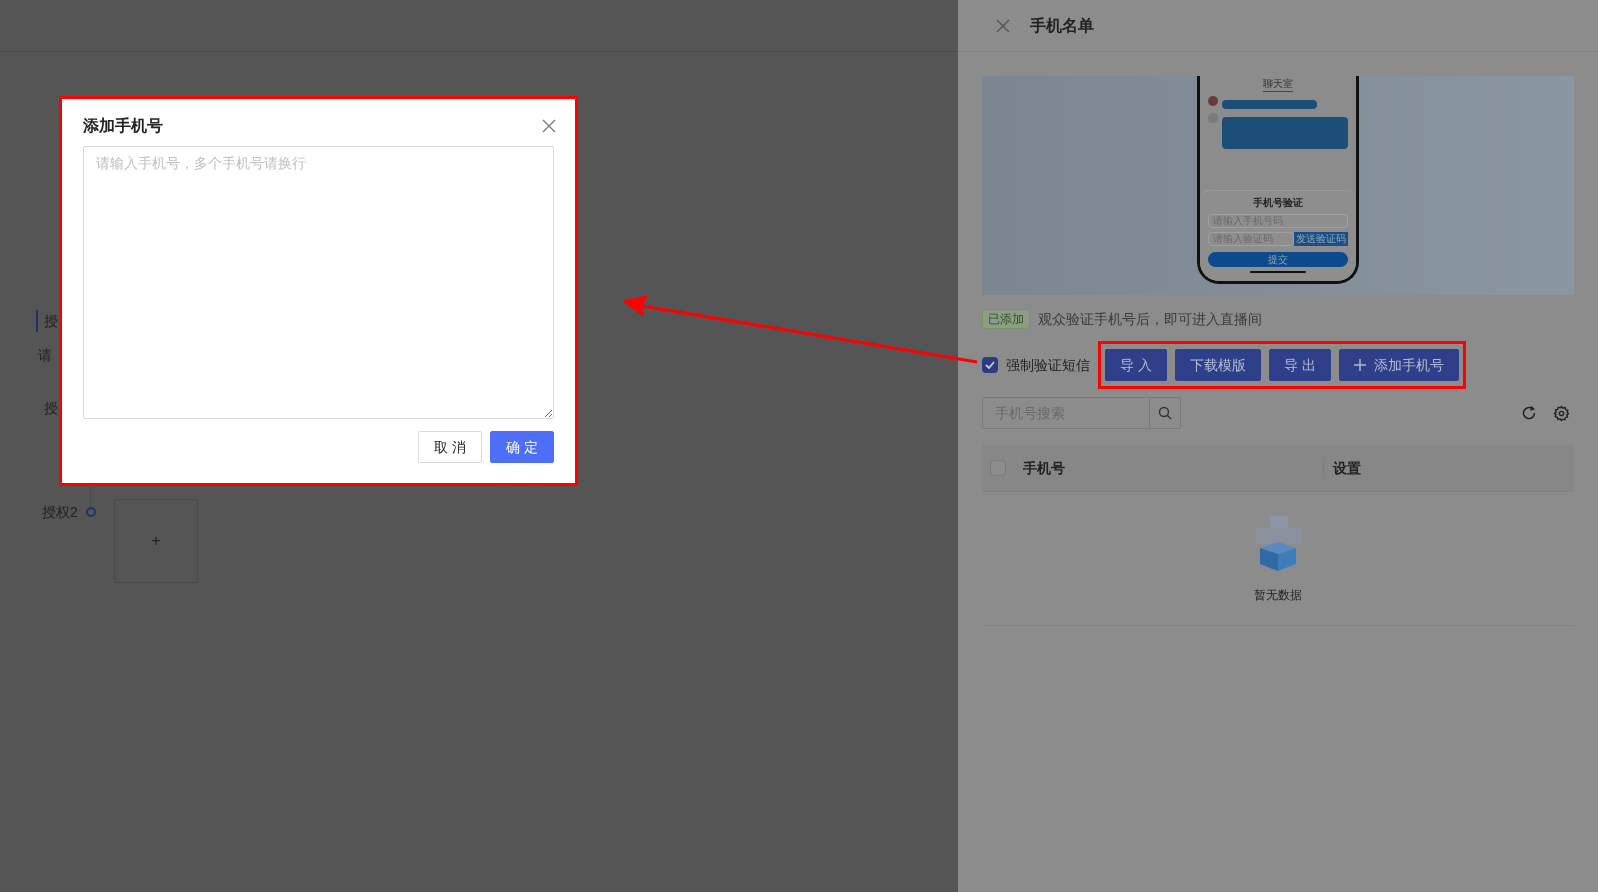  Describe the element at coordinates (1217, 365) in the screenshot. I see `action-button: 下载模版` at that location.